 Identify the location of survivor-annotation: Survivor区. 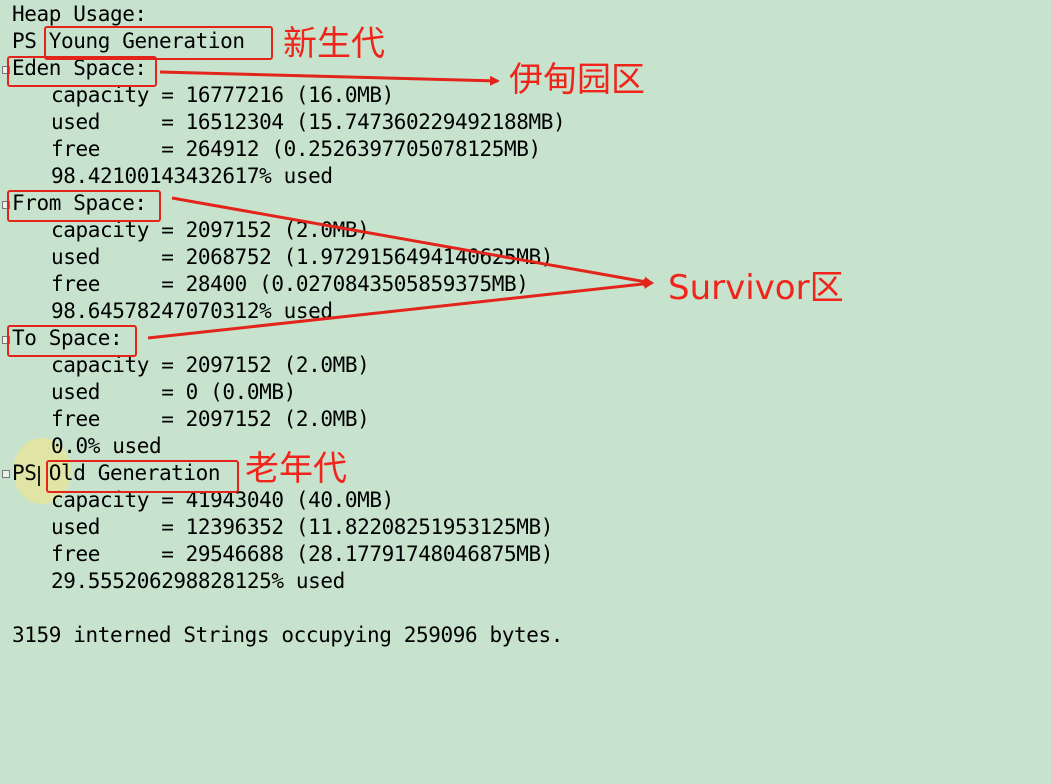
(756, 288).